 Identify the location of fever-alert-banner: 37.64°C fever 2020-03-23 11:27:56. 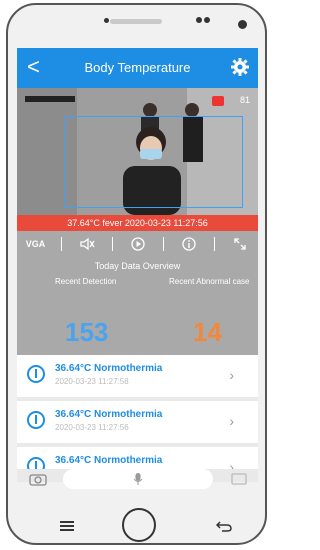
(137, 223).